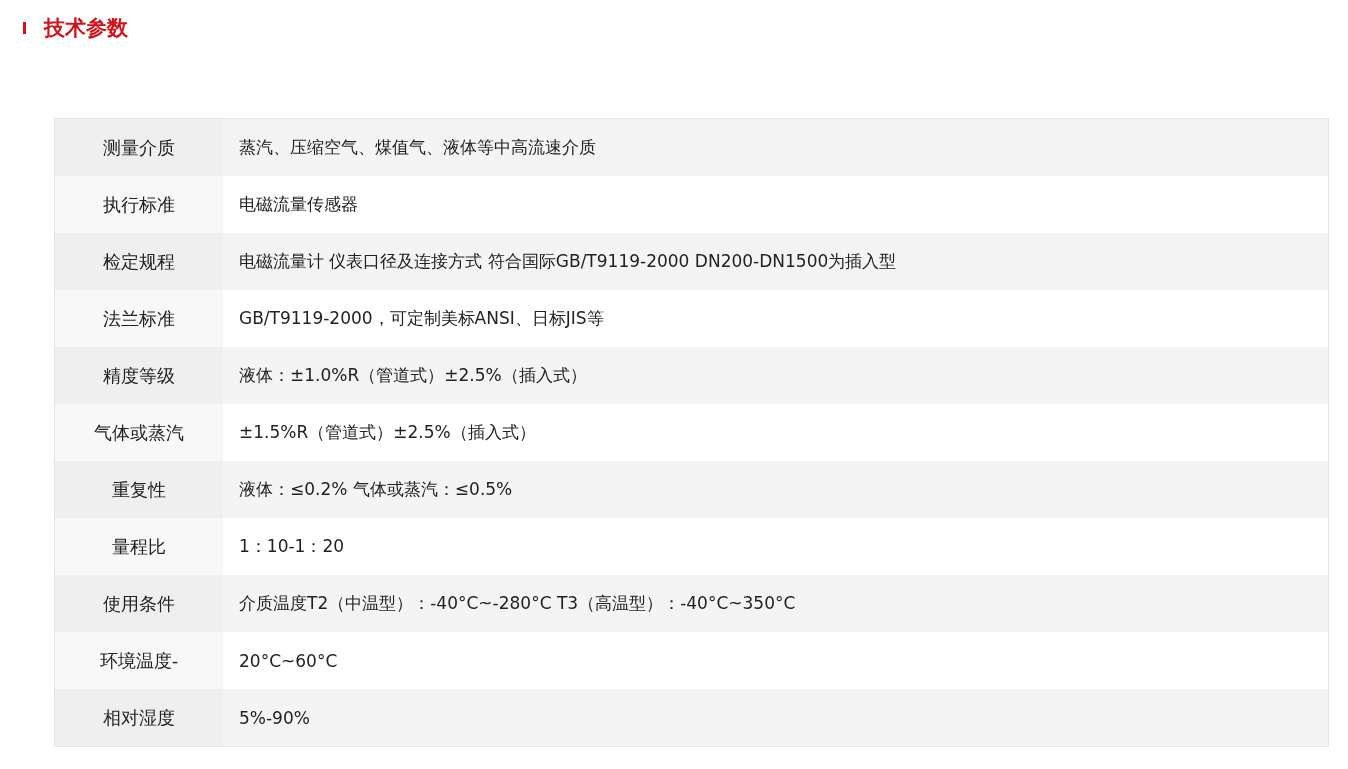 This screenshot has height=769, width=1348. What do you see at coordinates (86, 28) in the screenshot?
I see `section-title: 技术参数` at bounding box center [86, 28].